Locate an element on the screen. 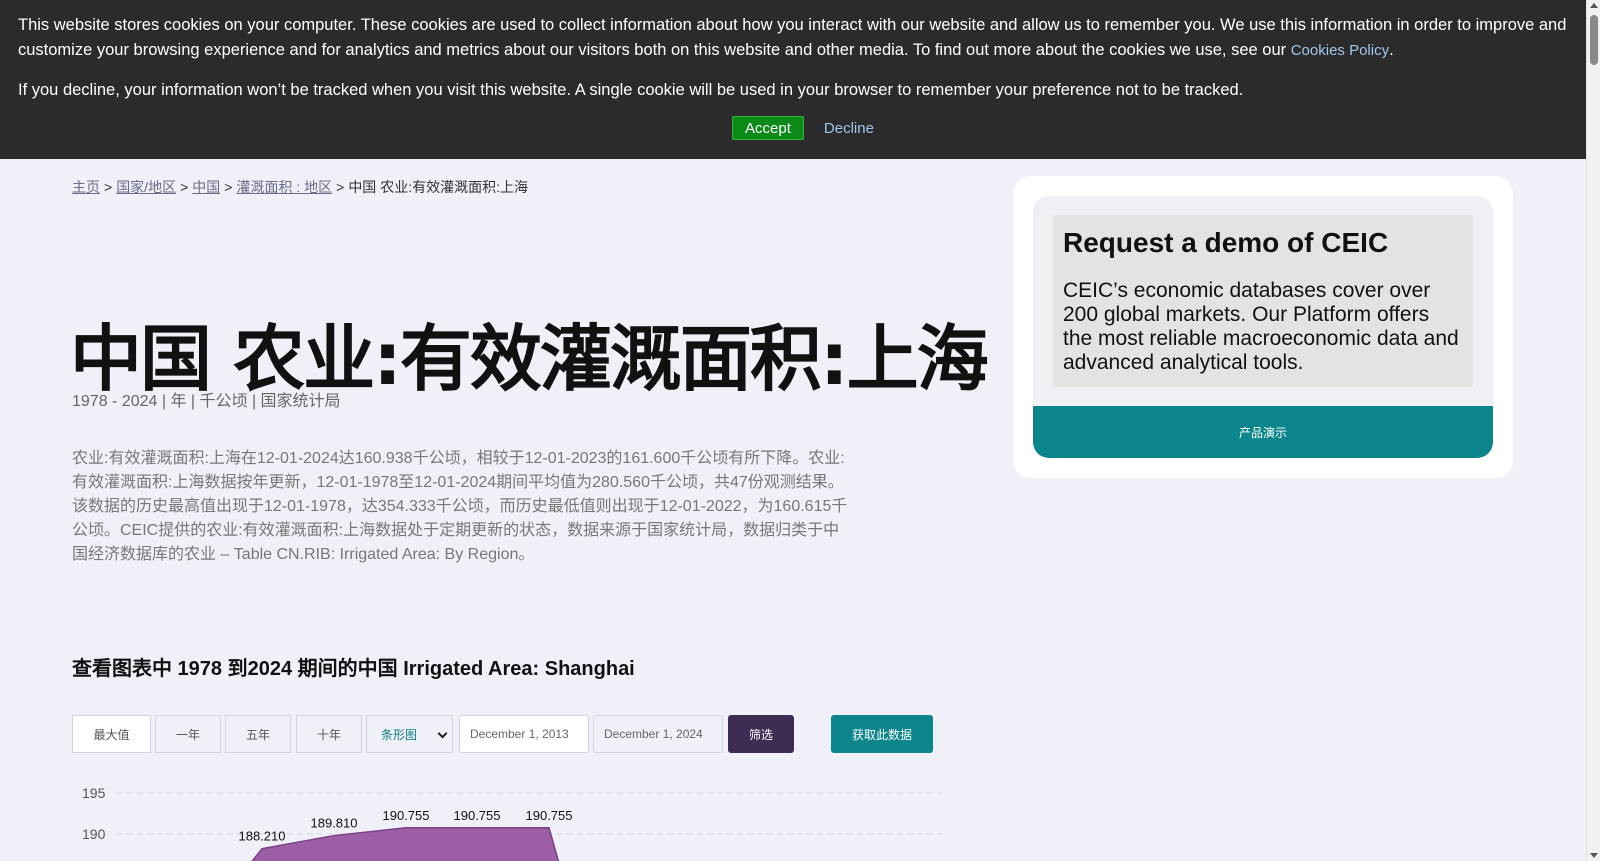 The image size is (1600, 861). y-tick-label: 190 is located at coordinates (94, 834).